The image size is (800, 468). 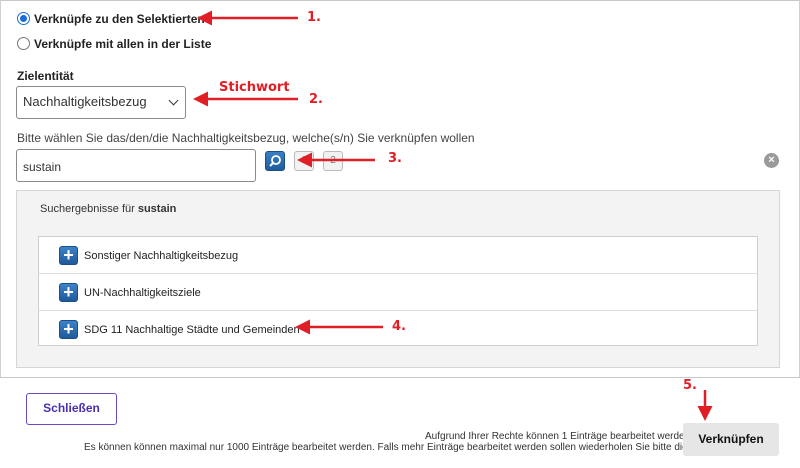 I want to click on annotation-step3: 3., so click(x=395, y=158).